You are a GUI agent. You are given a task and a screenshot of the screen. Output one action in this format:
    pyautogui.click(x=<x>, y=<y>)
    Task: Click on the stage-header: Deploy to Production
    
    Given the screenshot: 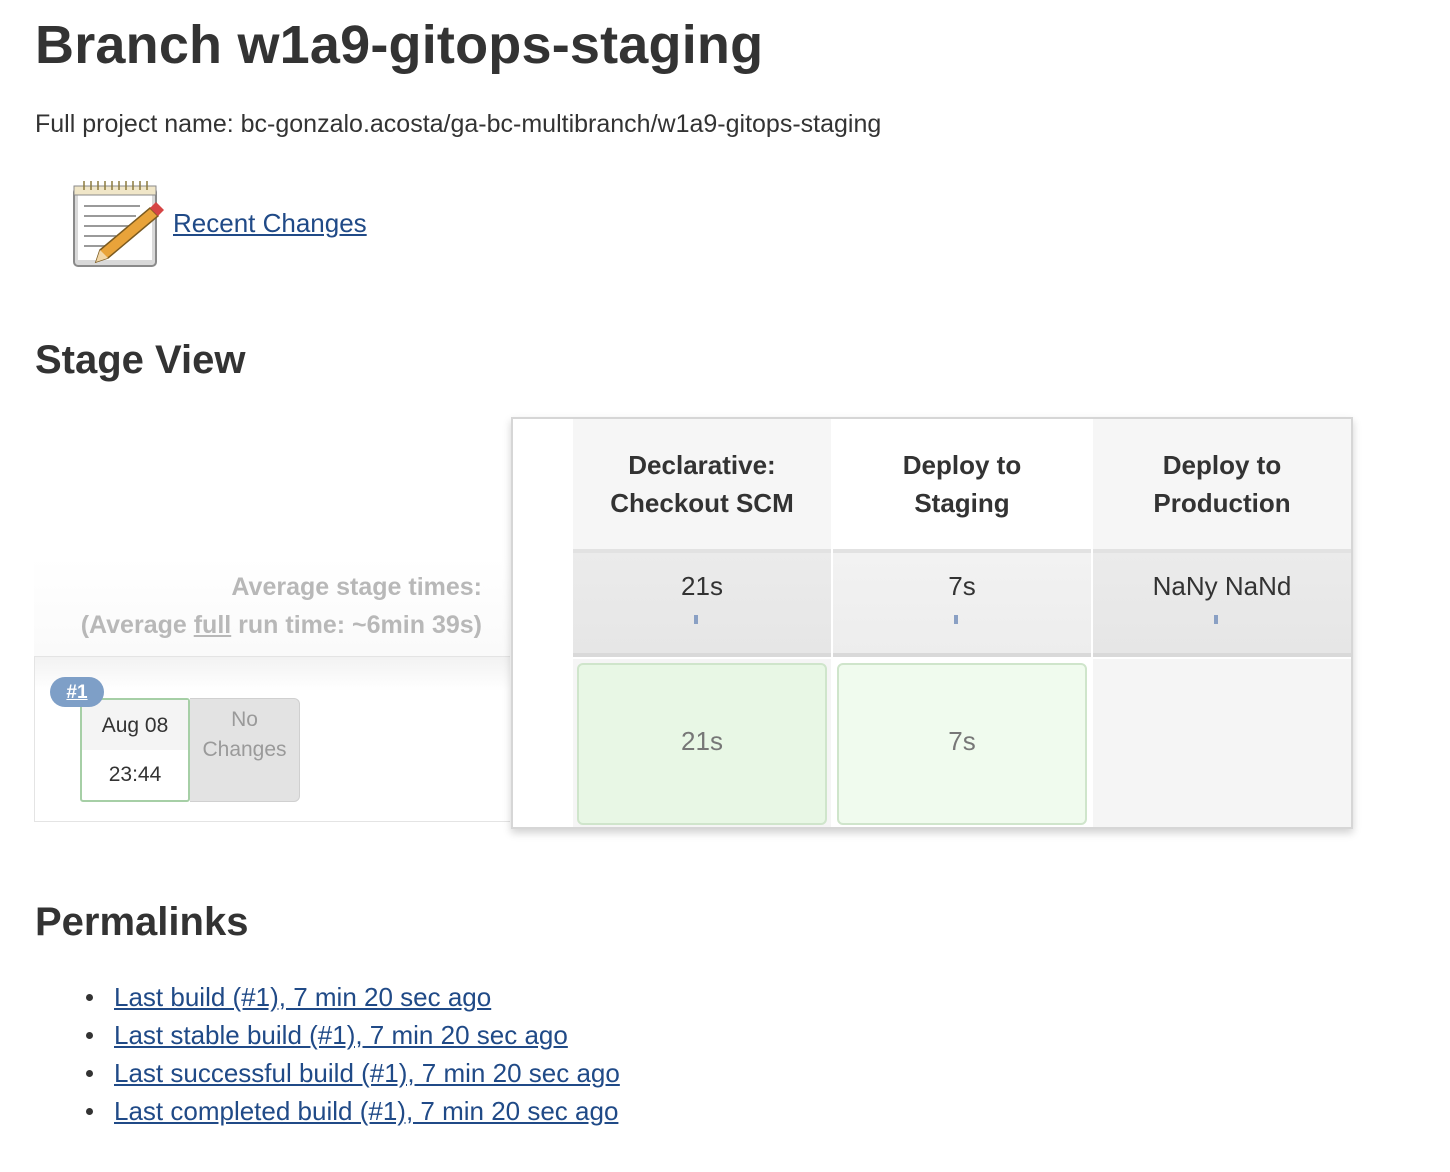 What is the action you would take?
    pyautogui.click(x=1222, y=486)
    